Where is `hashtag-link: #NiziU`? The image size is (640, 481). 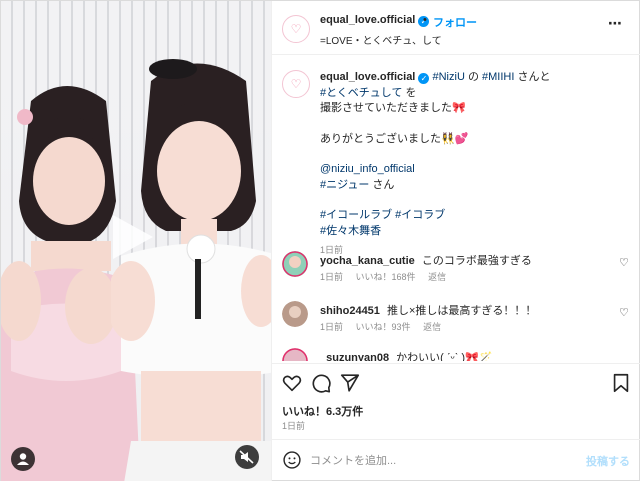
hashtag-link: #NiziU is located at coordinates (449, 77).